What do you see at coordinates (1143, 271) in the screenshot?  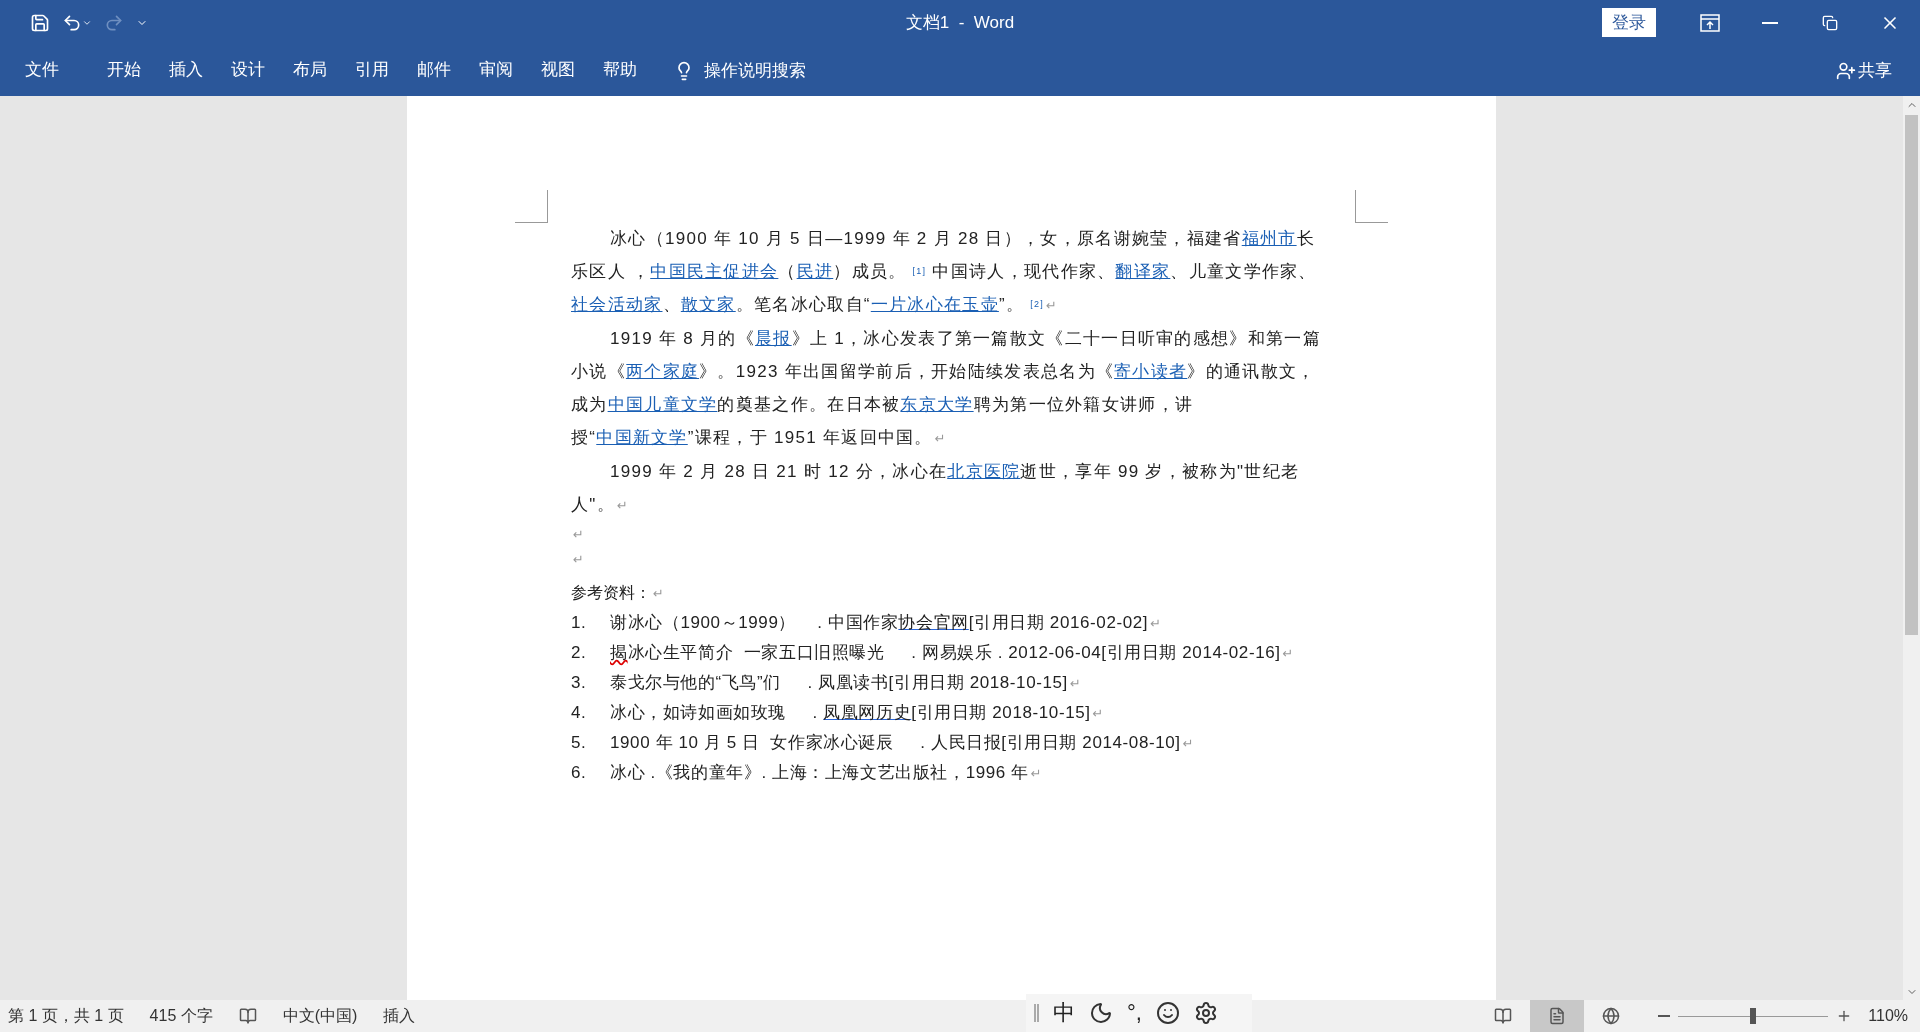 I see `link: 翻译家` at bounding box center [1143, 271].